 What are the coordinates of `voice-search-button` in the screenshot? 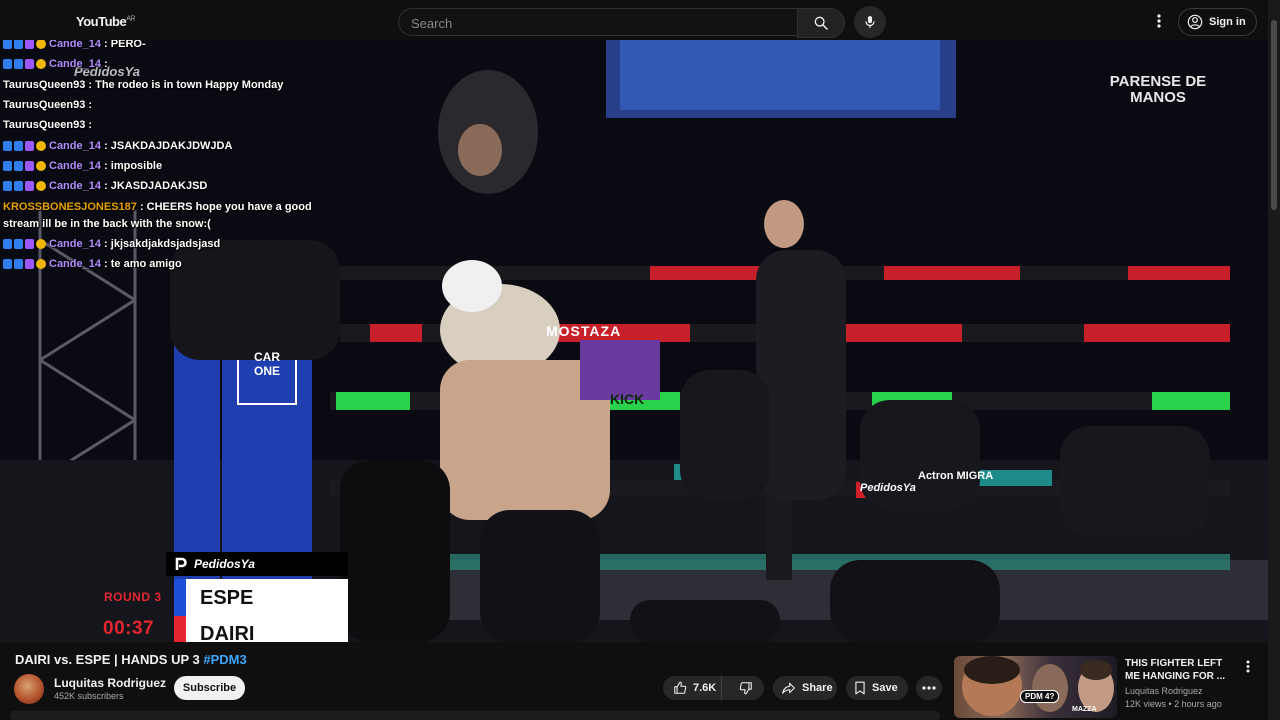 It's located at (870, 22).